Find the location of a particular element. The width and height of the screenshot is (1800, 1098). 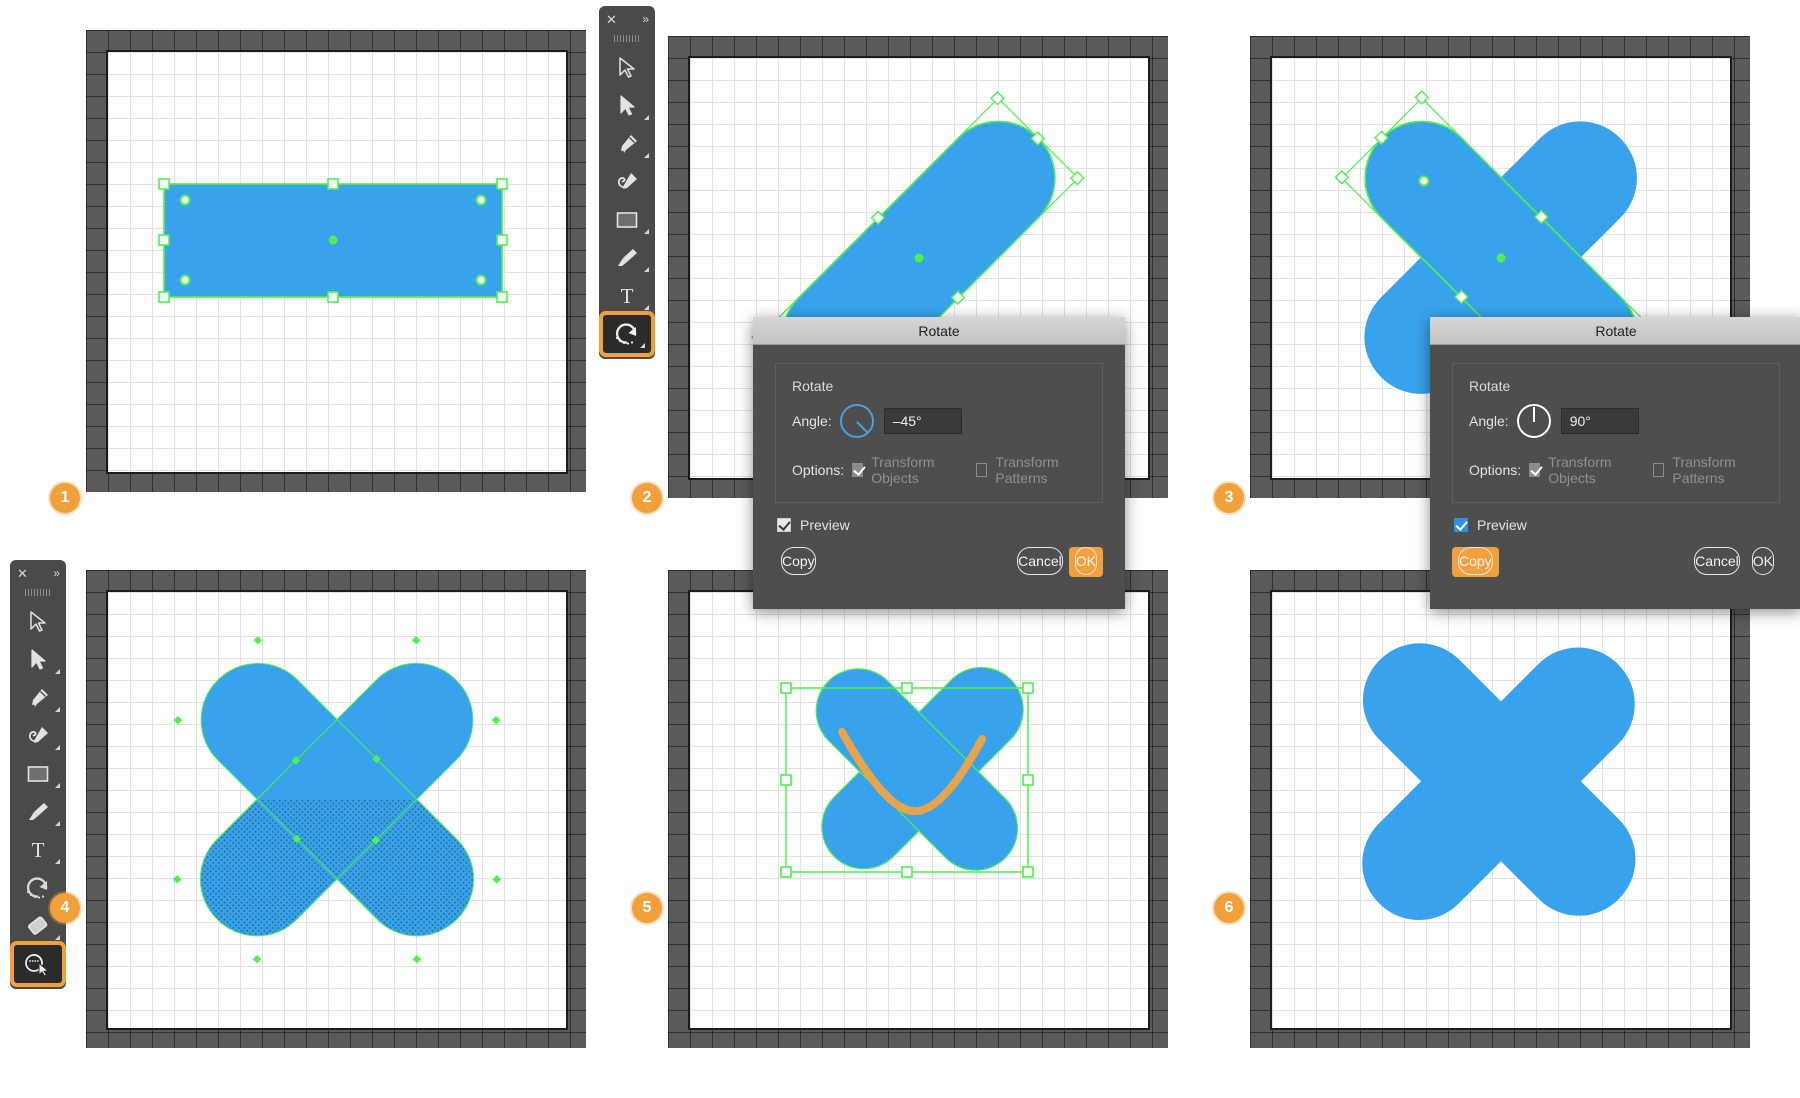

panel-step-4: 4 is located at coordinates (318, 809).